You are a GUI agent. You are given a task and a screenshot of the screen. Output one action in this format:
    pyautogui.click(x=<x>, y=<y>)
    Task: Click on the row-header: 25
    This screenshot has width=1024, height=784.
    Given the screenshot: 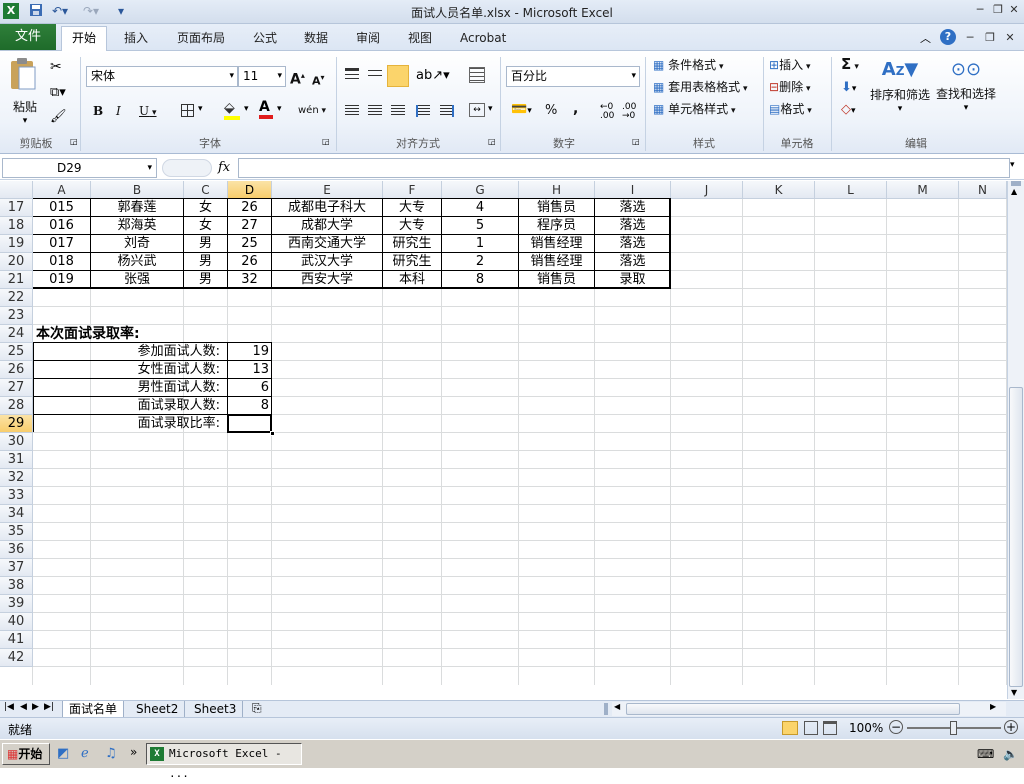 What is the action you would take?
    pyautogui.click(x=16, y=352)
    